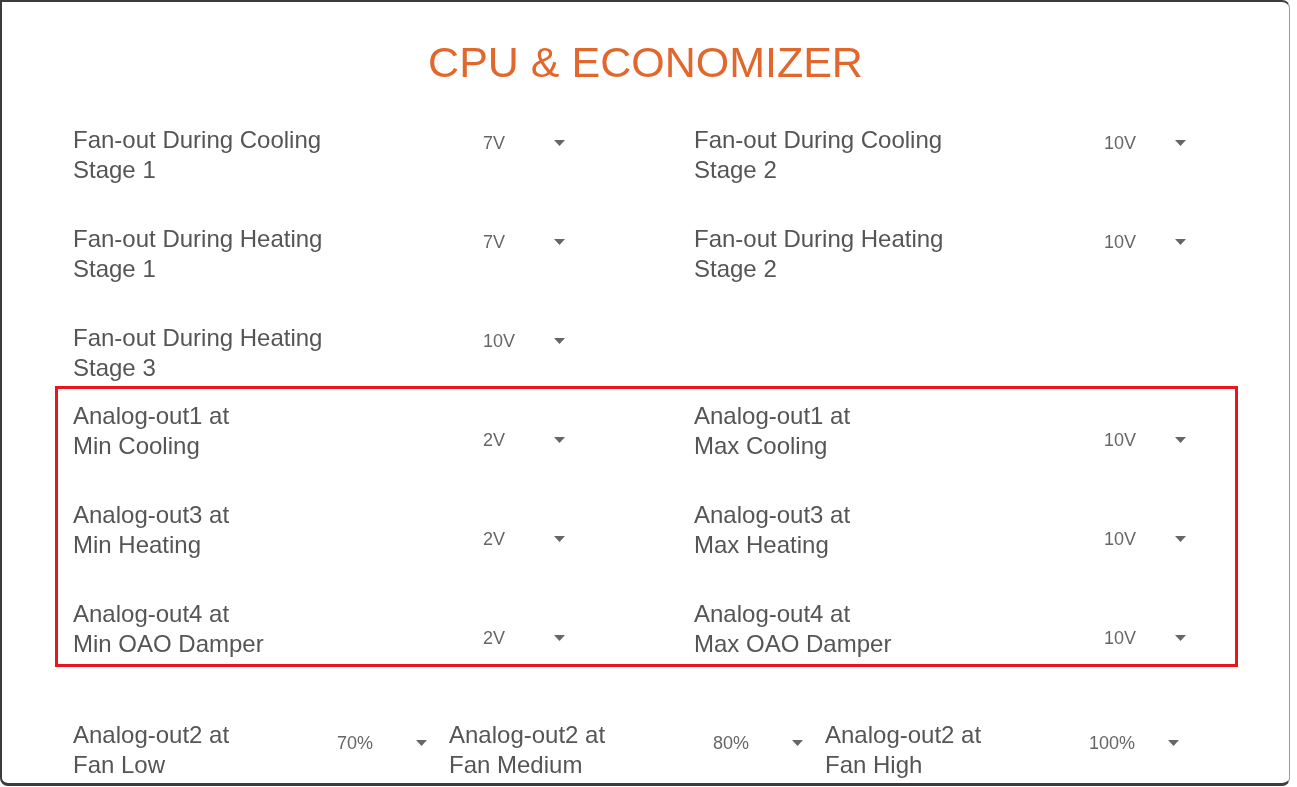 The image size is (1297, 787). What do you see at coordinates (759, 743) in the screenshot?
I see `value-dropdown: 80%` at bounding box center [759, 743].